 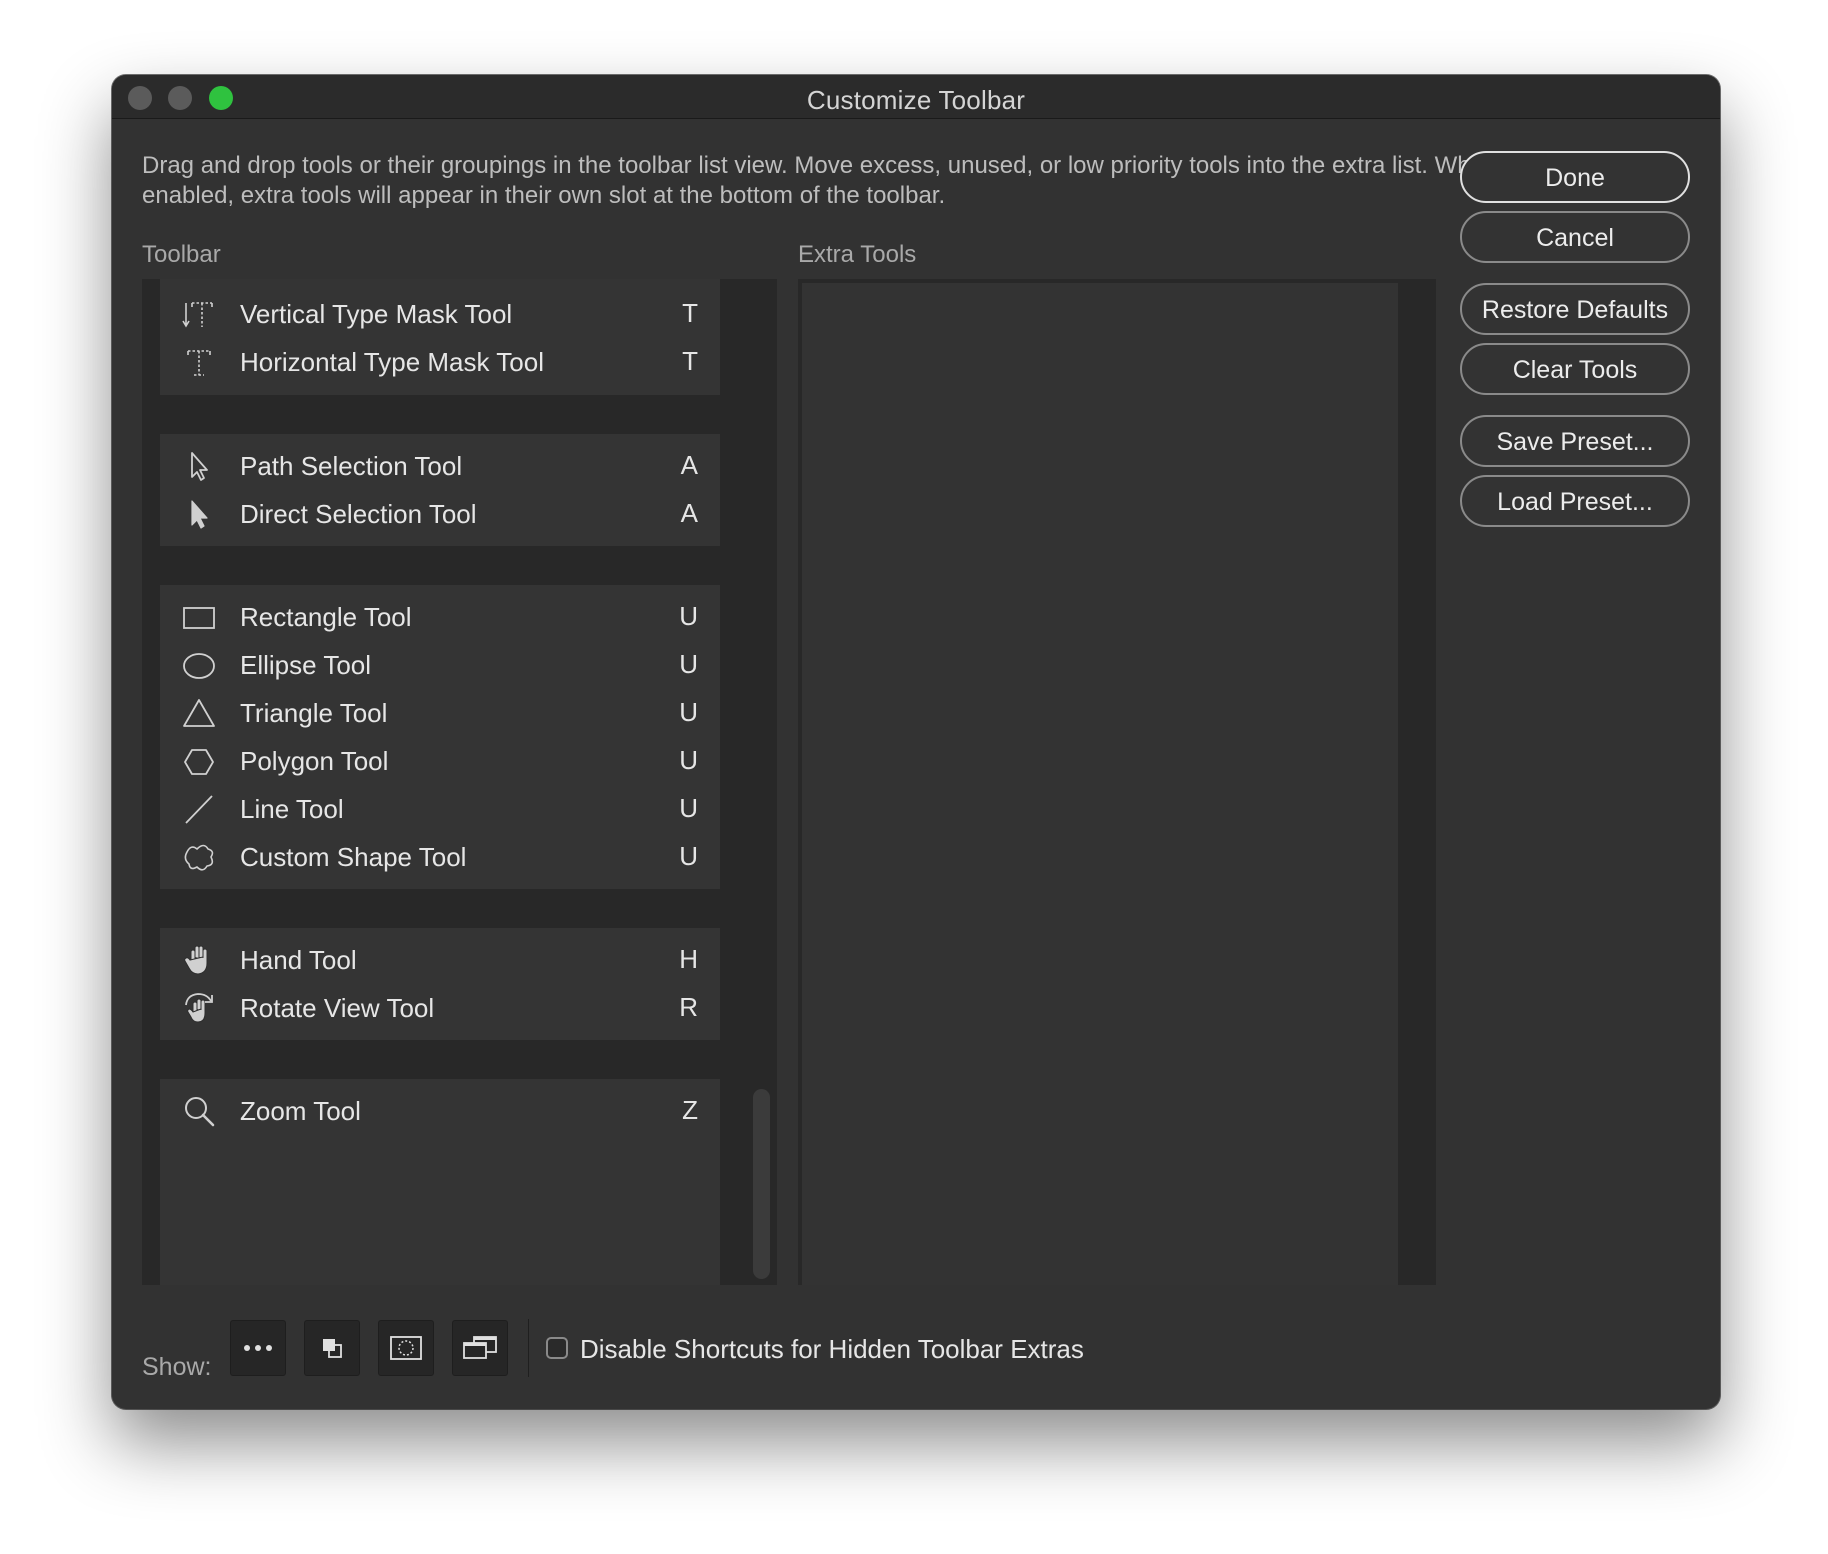 What do you see at coordinates (440, 1007) in the screenshot?
I see `tool-row-rotate-view: Rotate View Tool R` at bounding box center [440, 1007].